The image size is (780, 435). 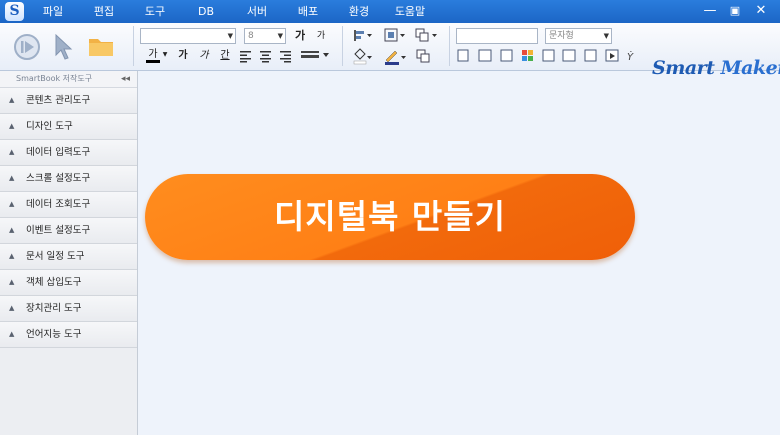 I want to click on group-objects-icon, so click(x=426, y=35).